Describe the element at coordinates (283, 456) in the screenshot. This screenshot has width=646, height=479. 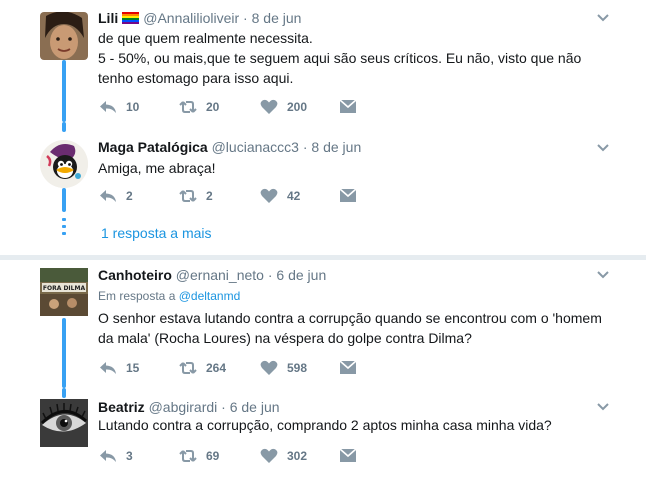
I see `like-button: 302` at that location.